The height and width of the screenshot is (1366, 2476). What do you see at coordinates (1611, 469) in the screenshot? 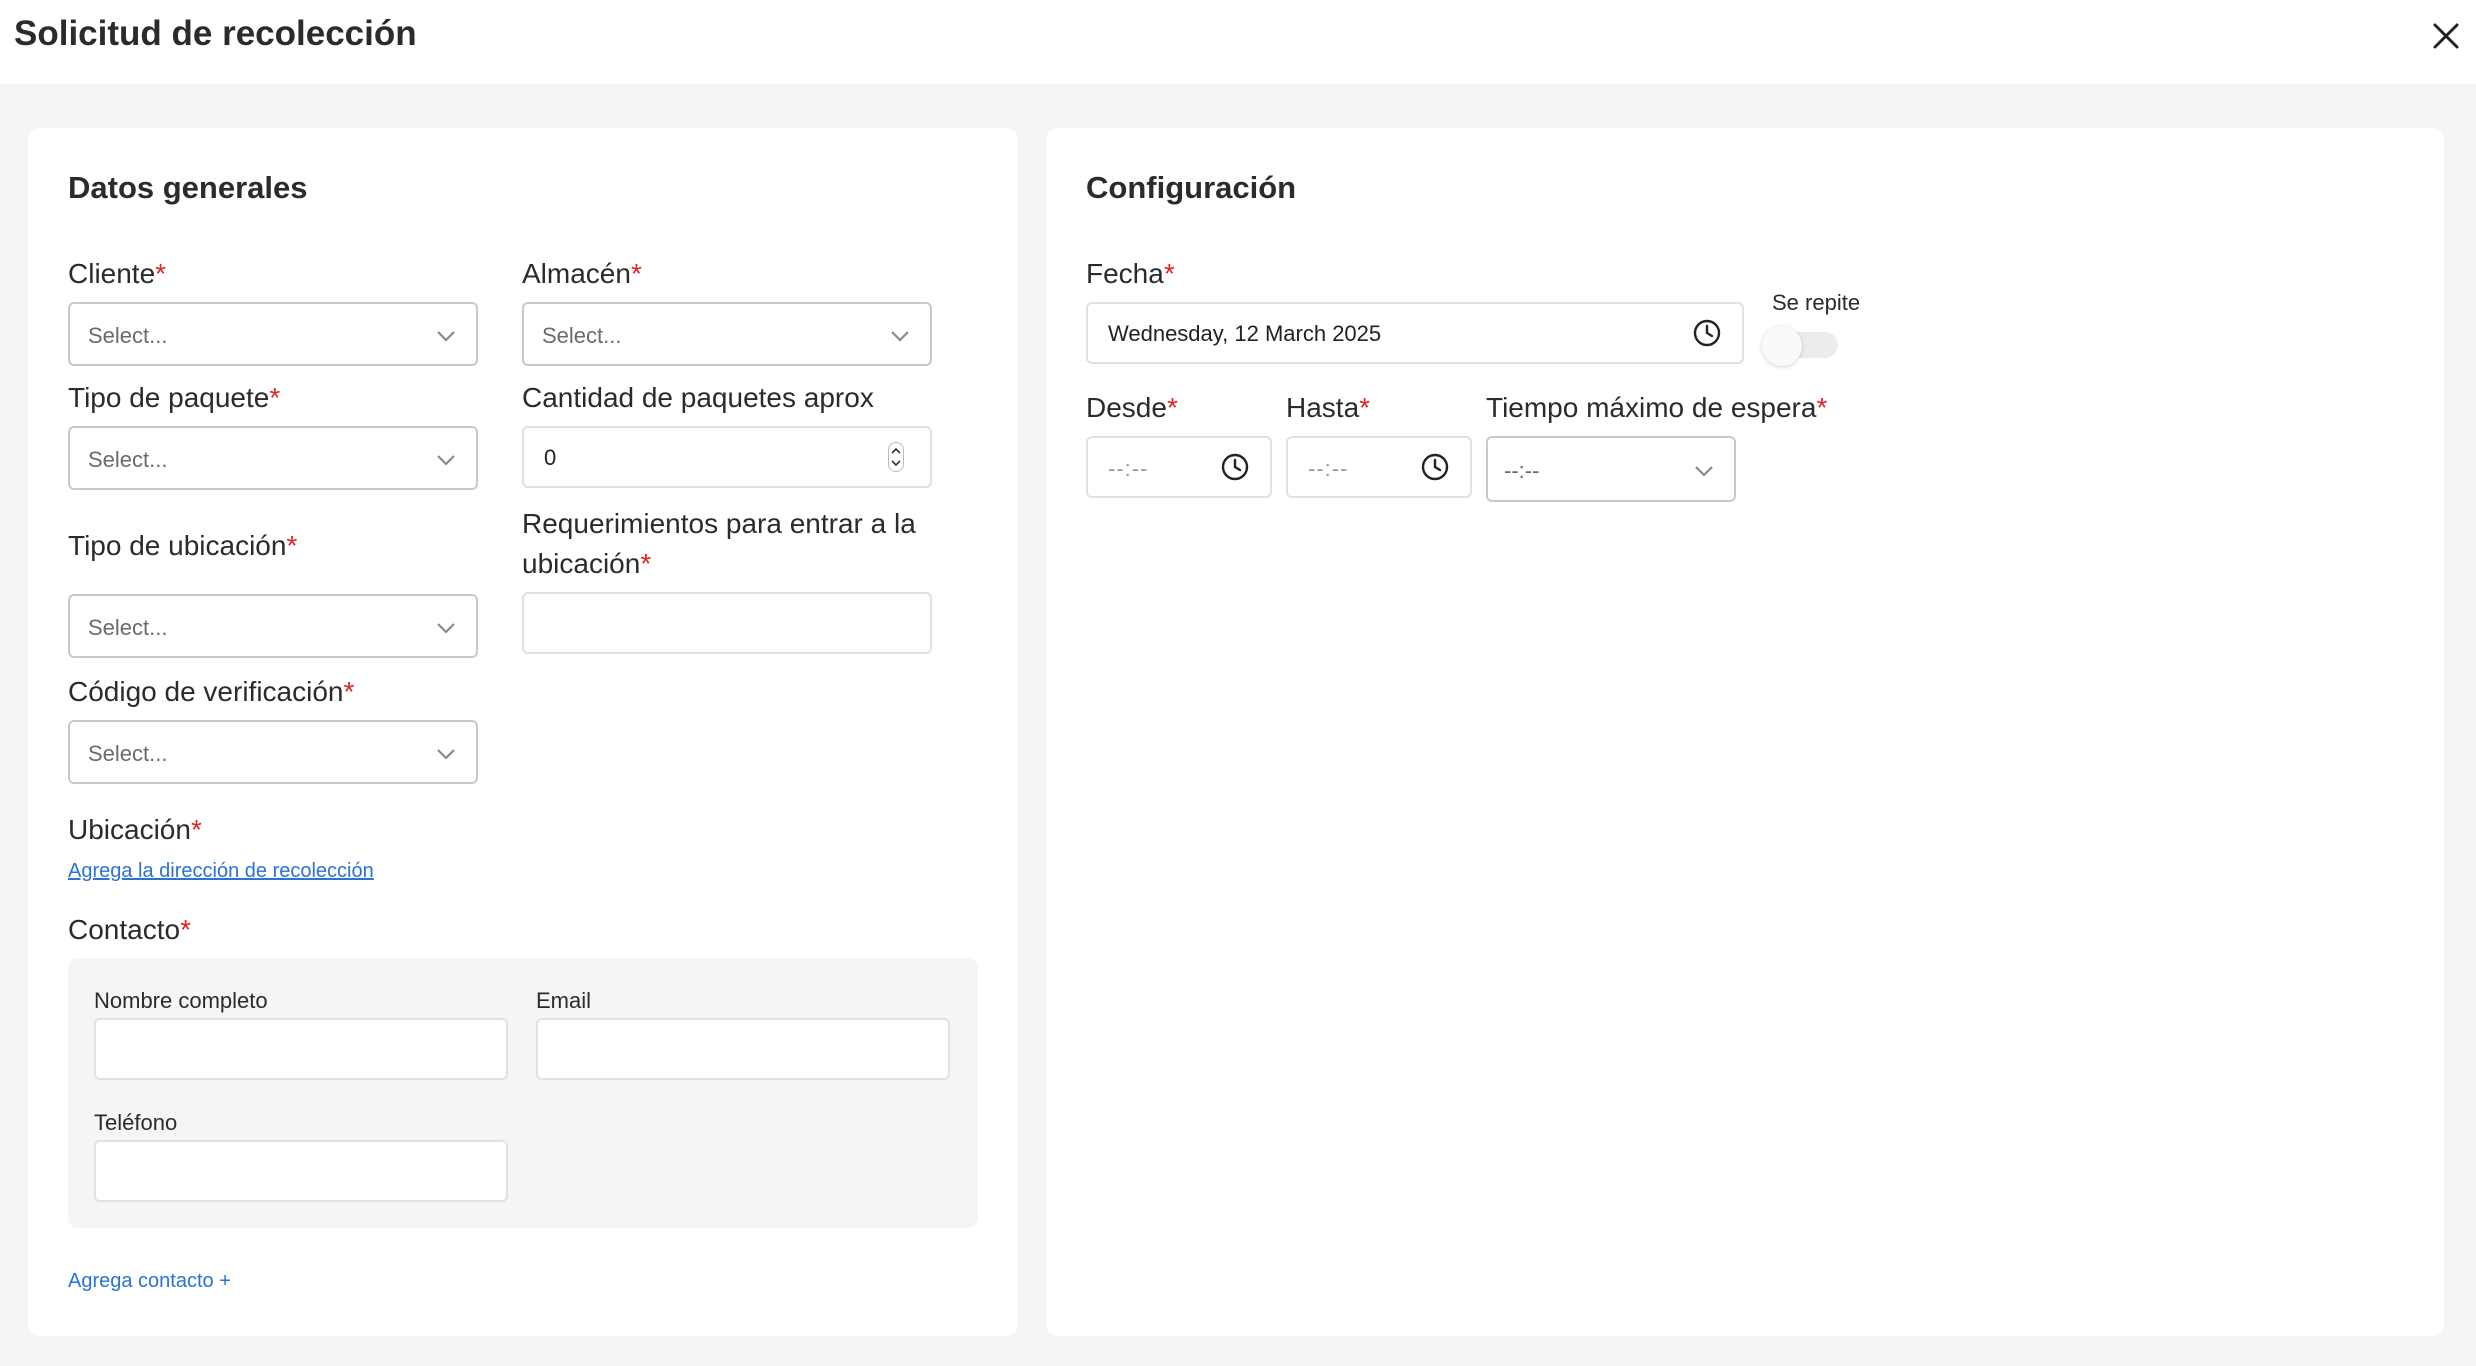
I see `tiempo-select: --:--` at bounding box center [1611, 469].